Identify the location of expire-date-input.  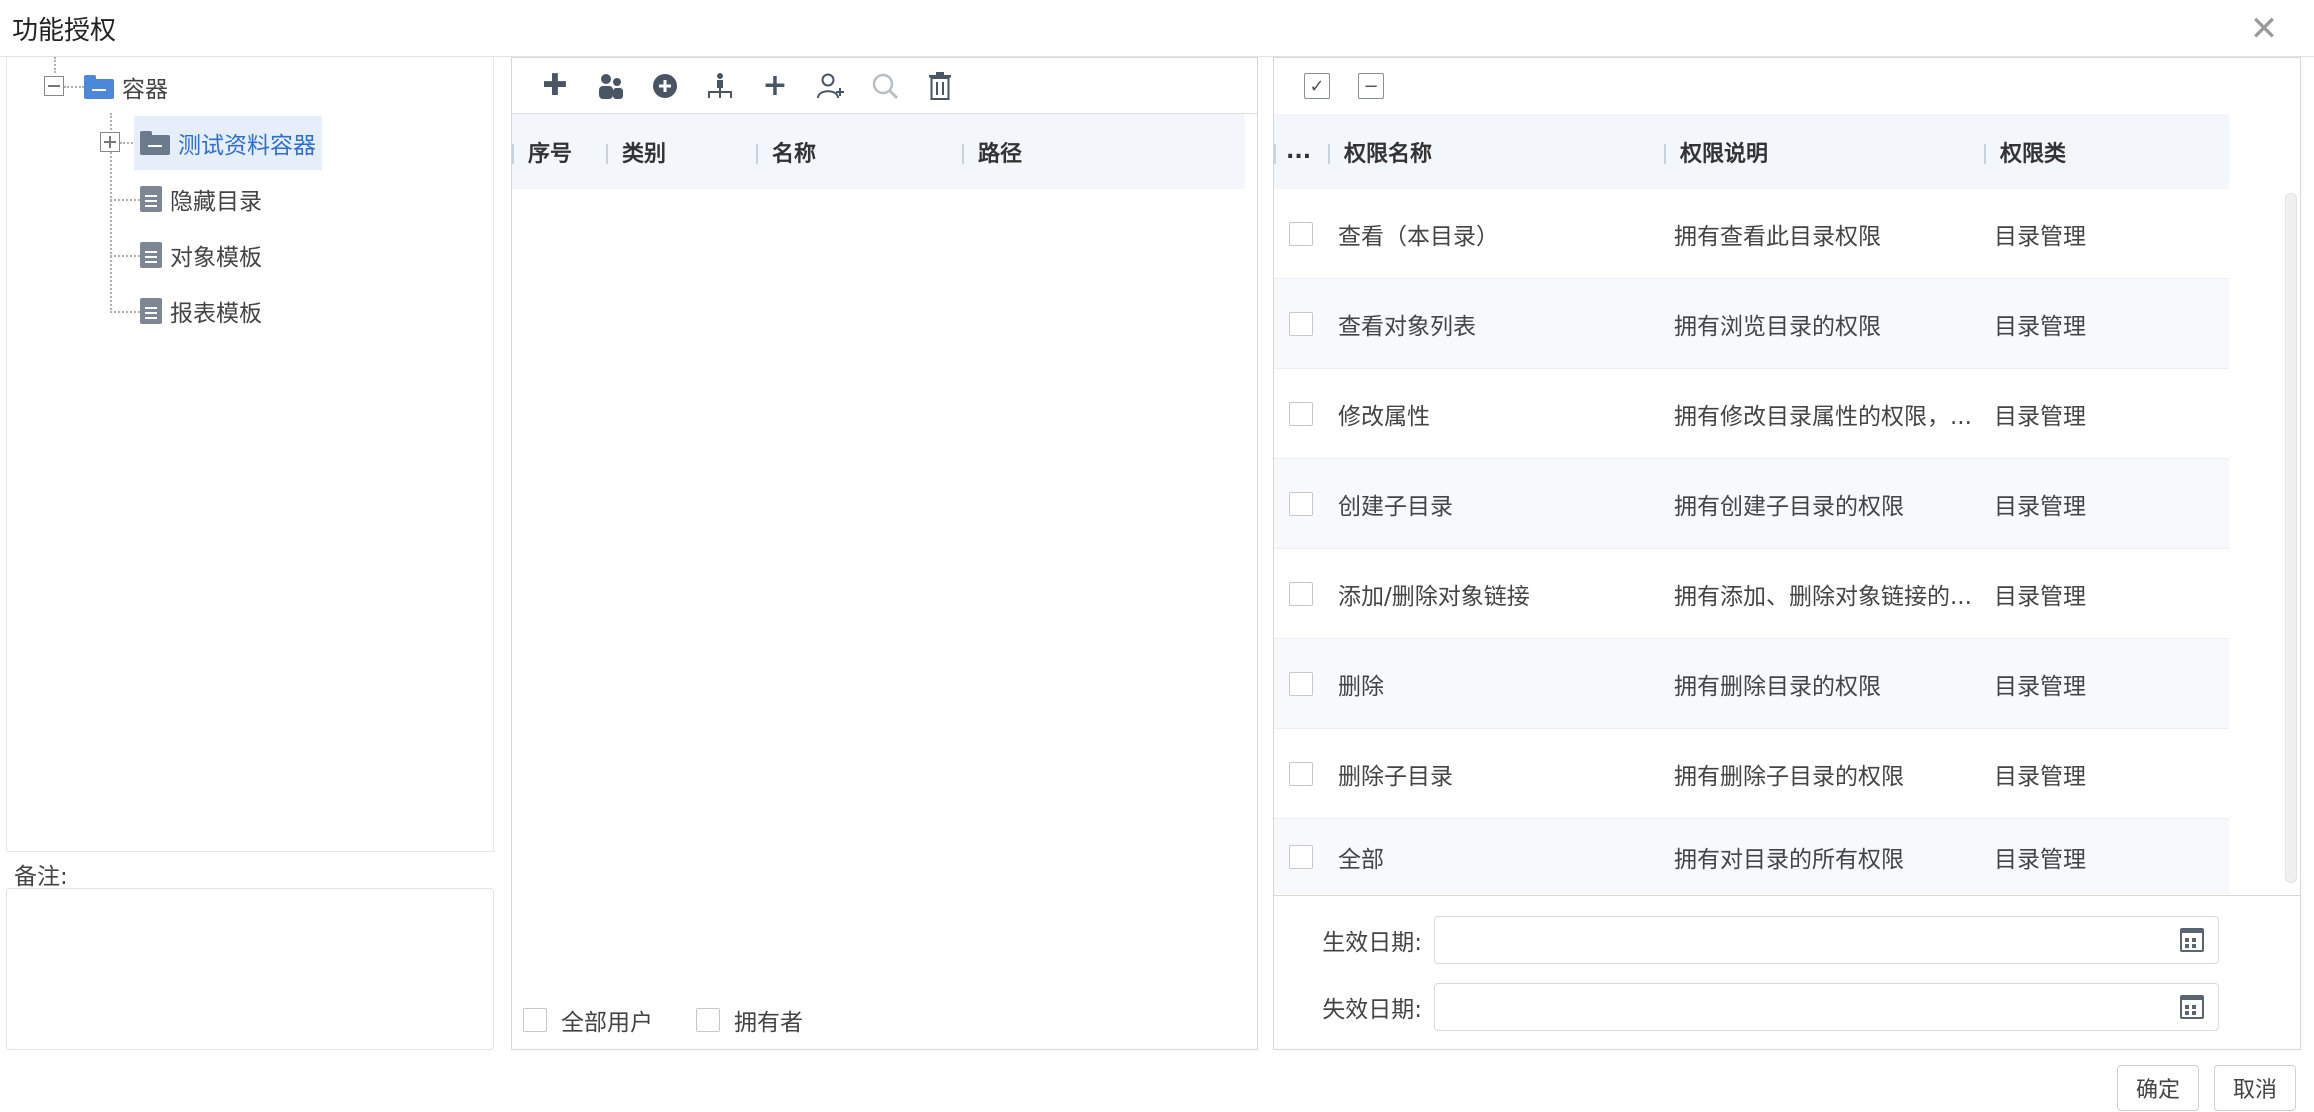
(1826, 1007).